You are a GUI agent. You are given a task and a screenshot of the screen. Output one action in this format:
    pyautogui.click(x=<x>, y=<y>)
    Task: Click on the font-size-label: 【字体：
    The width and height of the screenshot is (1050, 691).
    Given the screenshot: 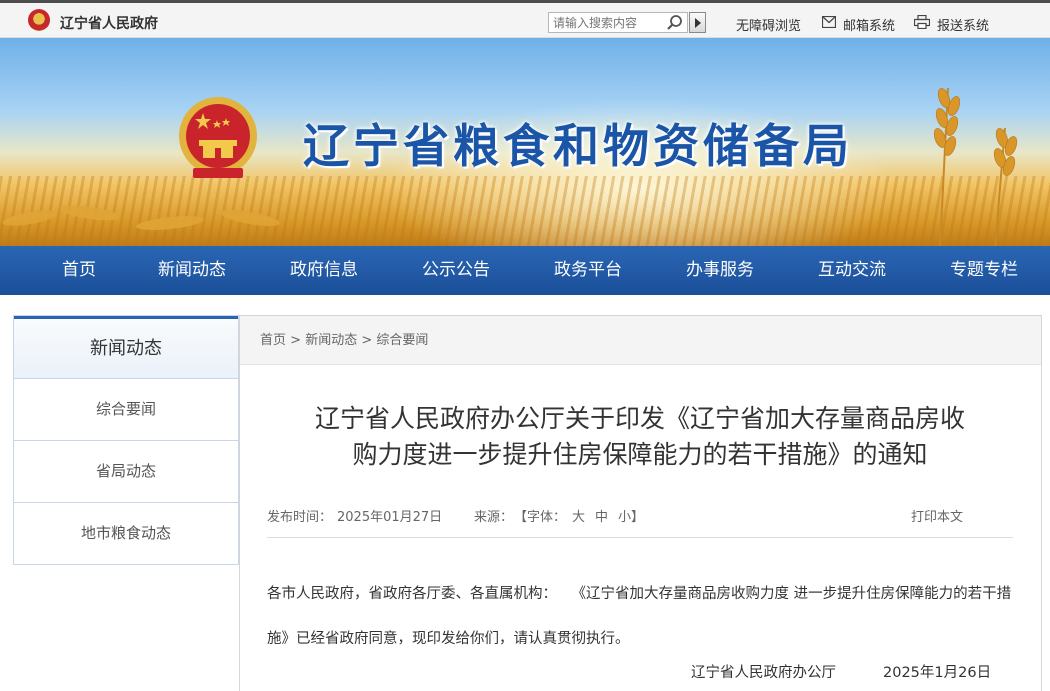 What is the action you would take?
    pyautogui.click(x=540, y=517)
    